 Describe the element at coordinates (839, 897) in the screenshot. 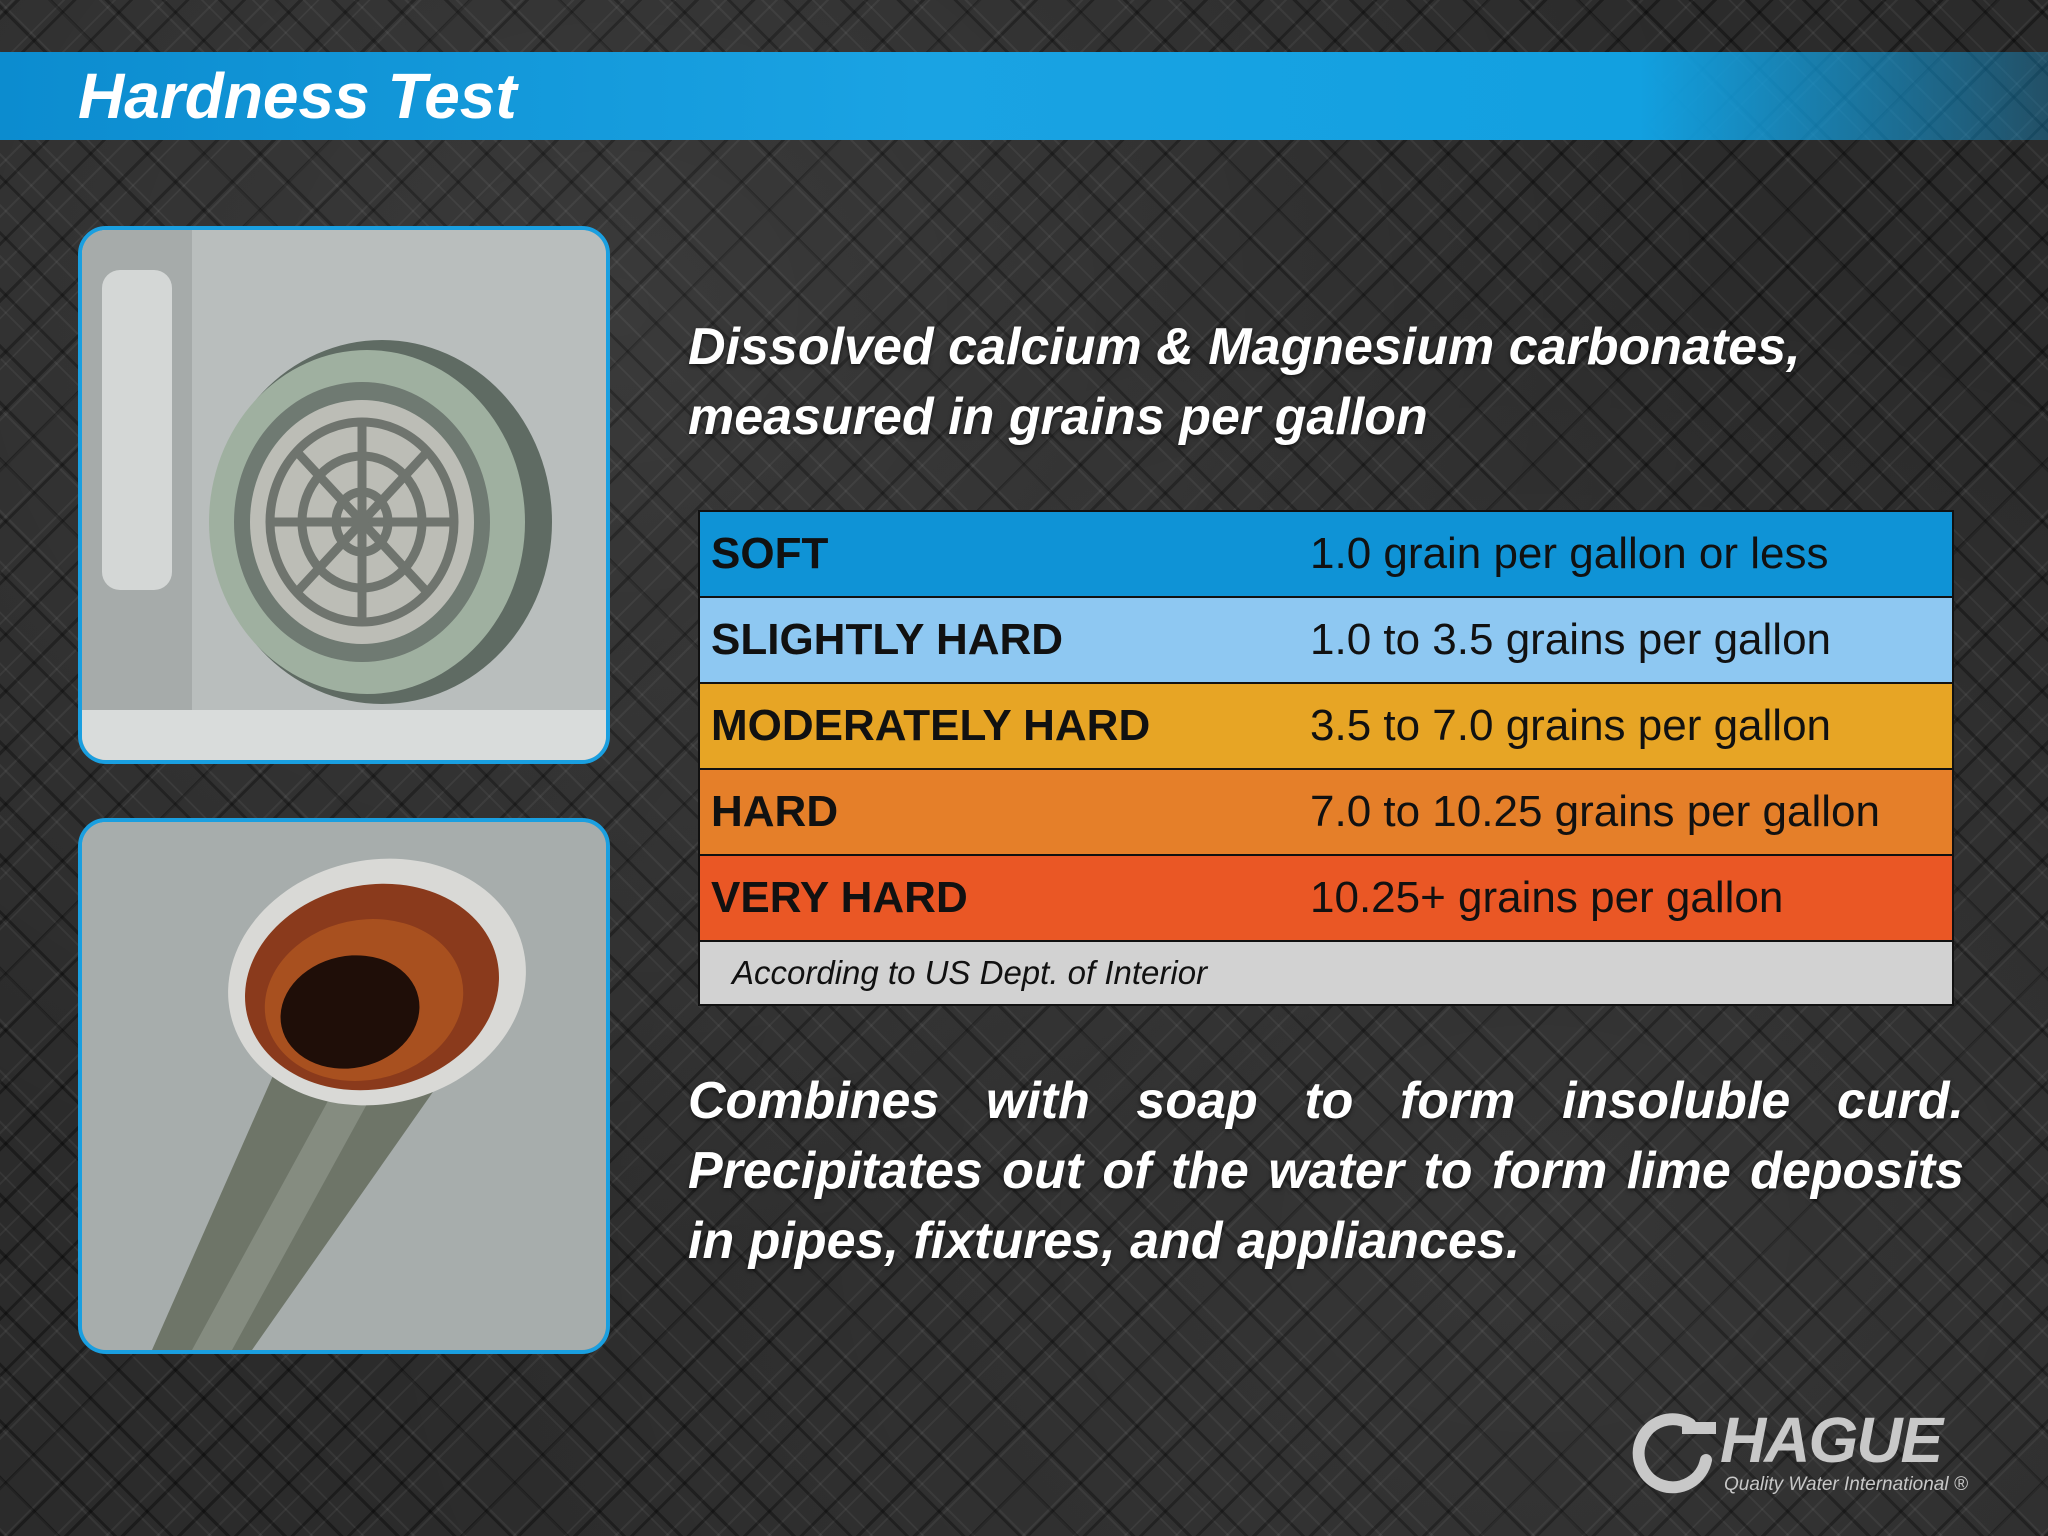

I see `row-label: VERY HARD` at that location.